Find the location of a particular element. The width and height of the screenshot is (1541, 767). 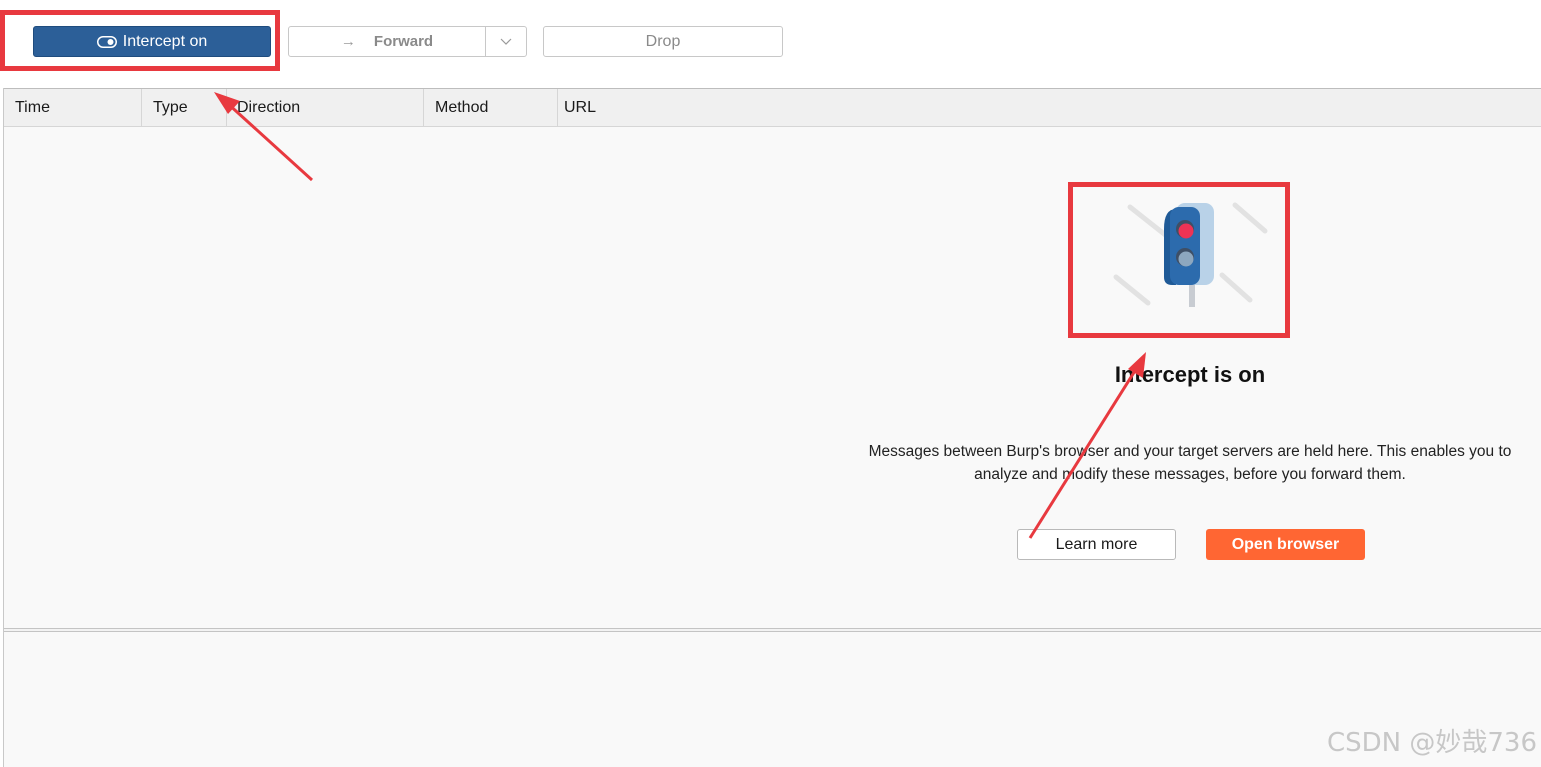

forward-menu-button is located at coordinates (505, 41).